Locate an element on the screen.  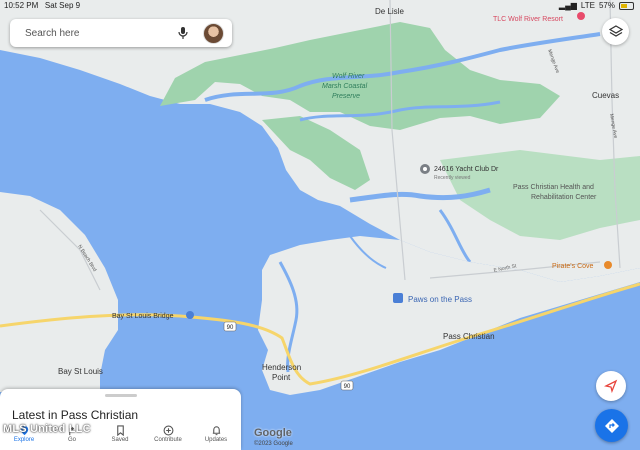
label-tlc: TLC Wolf River Resort is located at coordinates (528, 19).